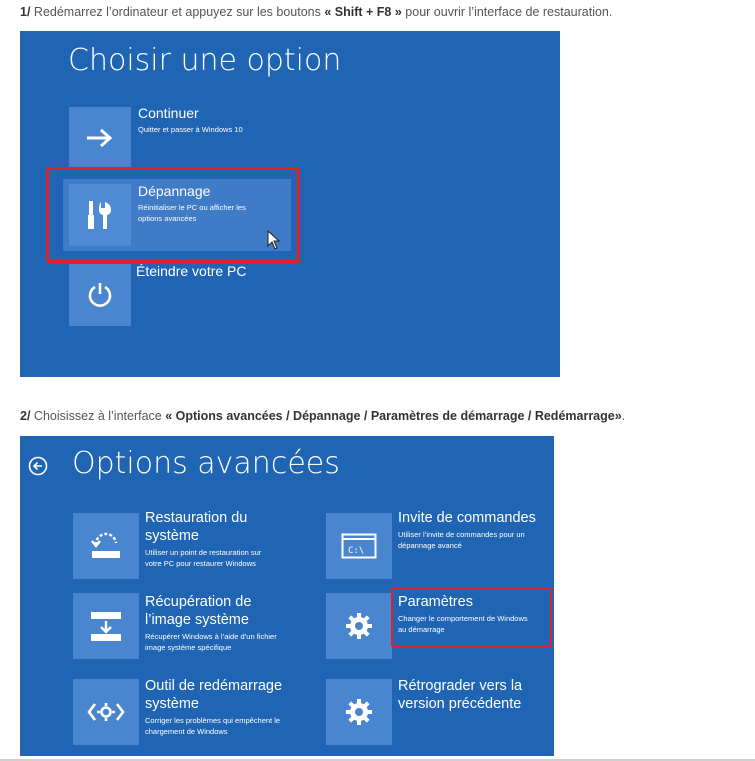 The height and width of the screenshot is (761, 755). I want to click on startup-repair-title-2: système, so click(172, 704).